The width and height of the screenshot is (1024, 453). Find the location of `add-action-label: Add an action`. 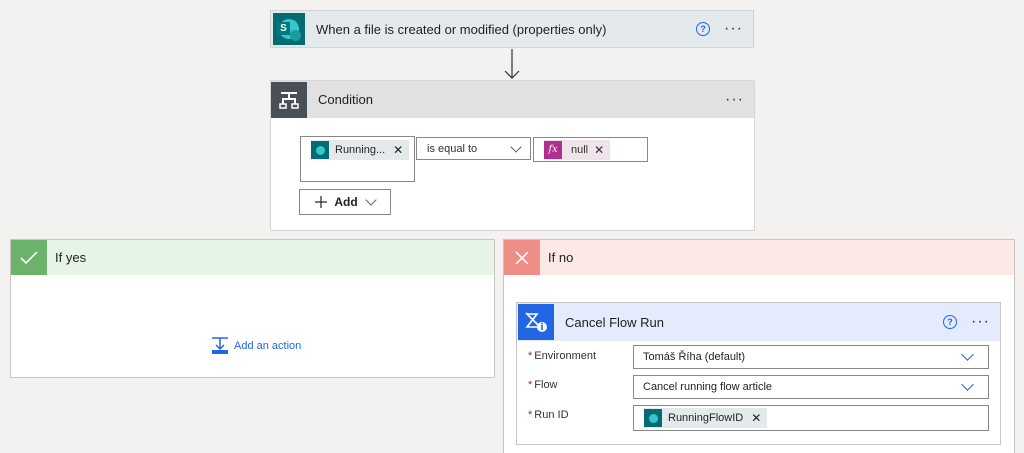

add-action-label: Add an action is located at coordinates (268, 346).